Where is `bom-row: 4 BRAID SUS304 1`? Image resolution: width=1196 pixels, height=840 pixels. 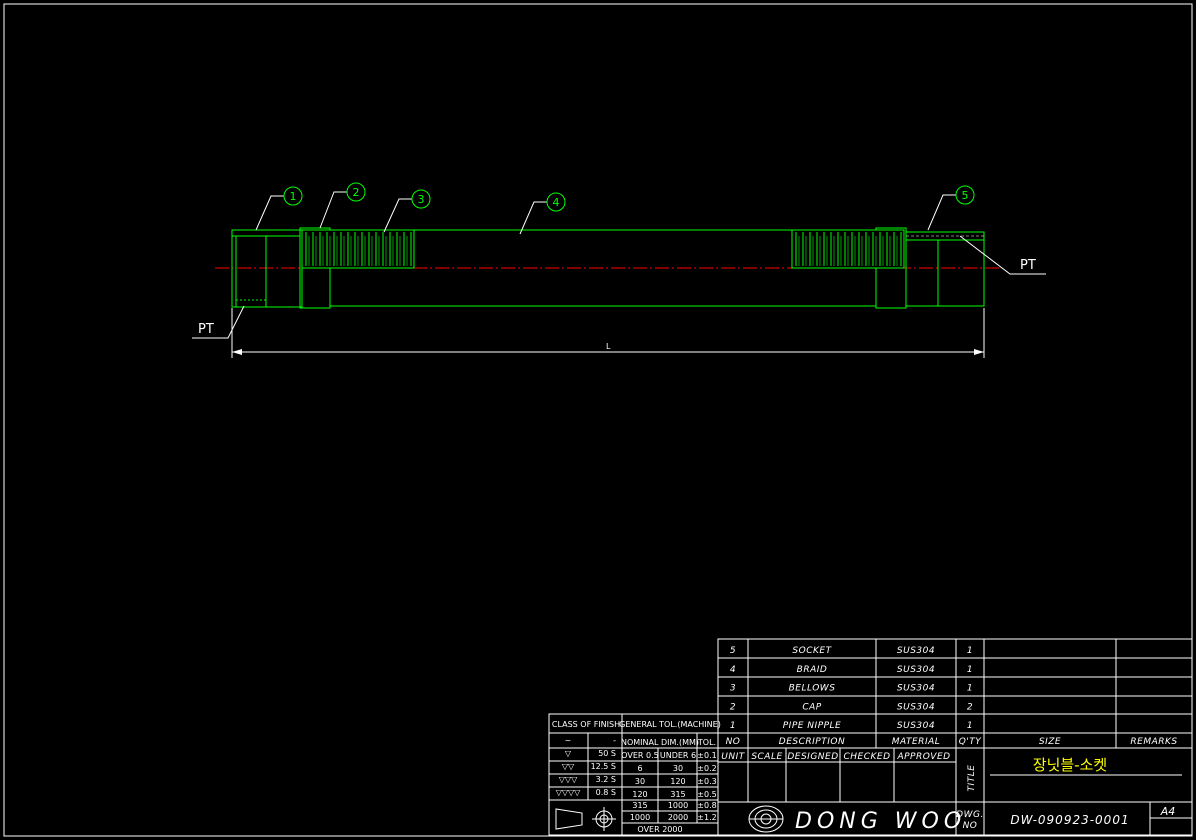
bom-row: 4 BRAID SUS304 1 is located at coordinates (851, 670).